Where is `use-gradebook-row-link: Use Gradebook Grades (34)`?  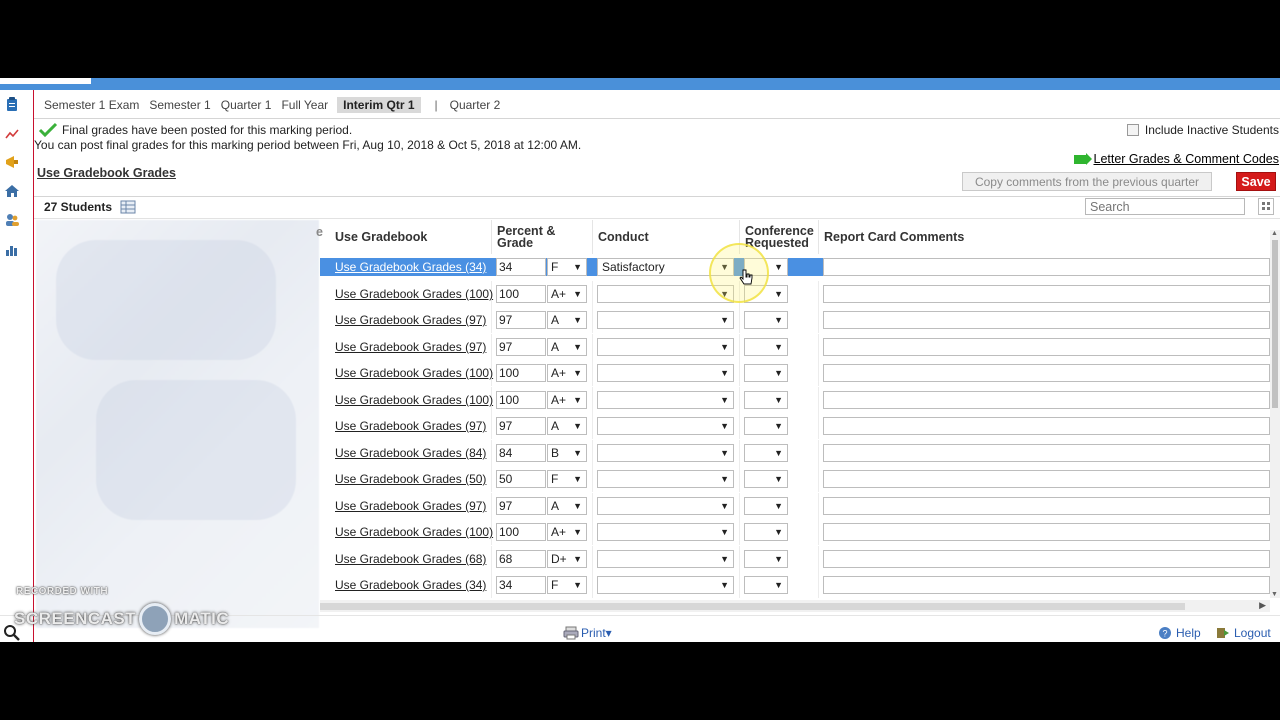 use-gradebook-row-link: Use Gradebook Grades (34) is located at coordinates (410, 585).